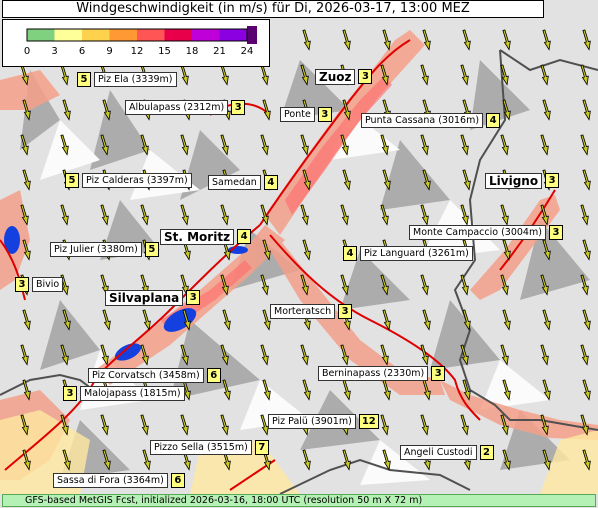  What do you see at coordinates (247, 51) in the screenshot?
I see `legend-tick-label: 24` at bounding box center [247, 51].